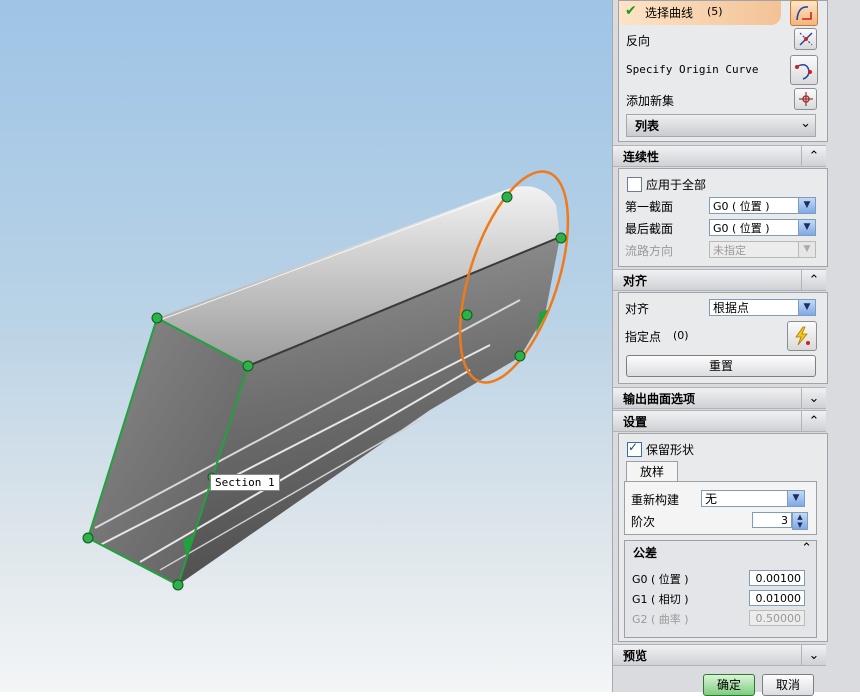 The image size is (860, 696). I want to click on preview-title: 预览, so click(635, 656).